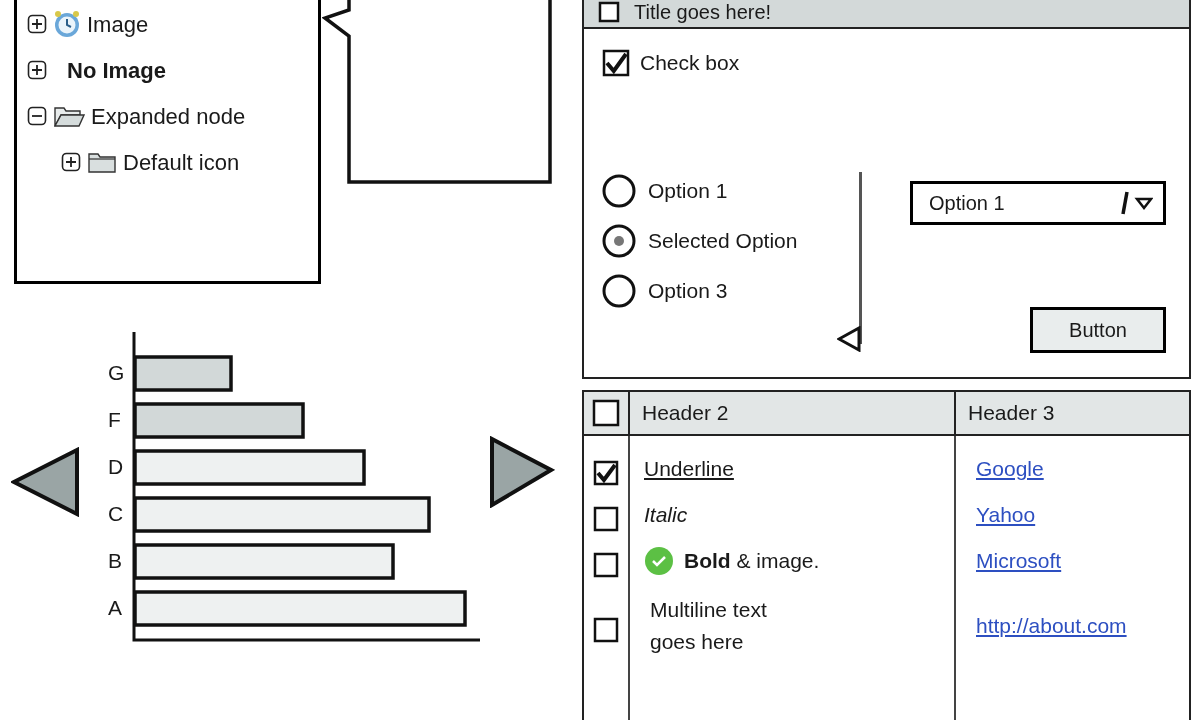 This screenshot has height=720, width=1200. I want to click on table-cell-text: Underline, so click(689, 469).